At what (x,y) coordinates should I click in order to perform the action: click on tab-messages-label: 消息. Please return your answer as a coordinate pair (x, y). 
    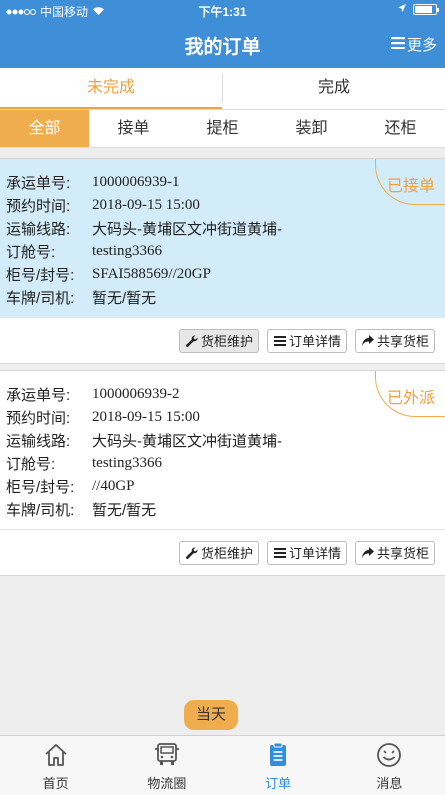
    Looking at the image, I should click on (389, 783).